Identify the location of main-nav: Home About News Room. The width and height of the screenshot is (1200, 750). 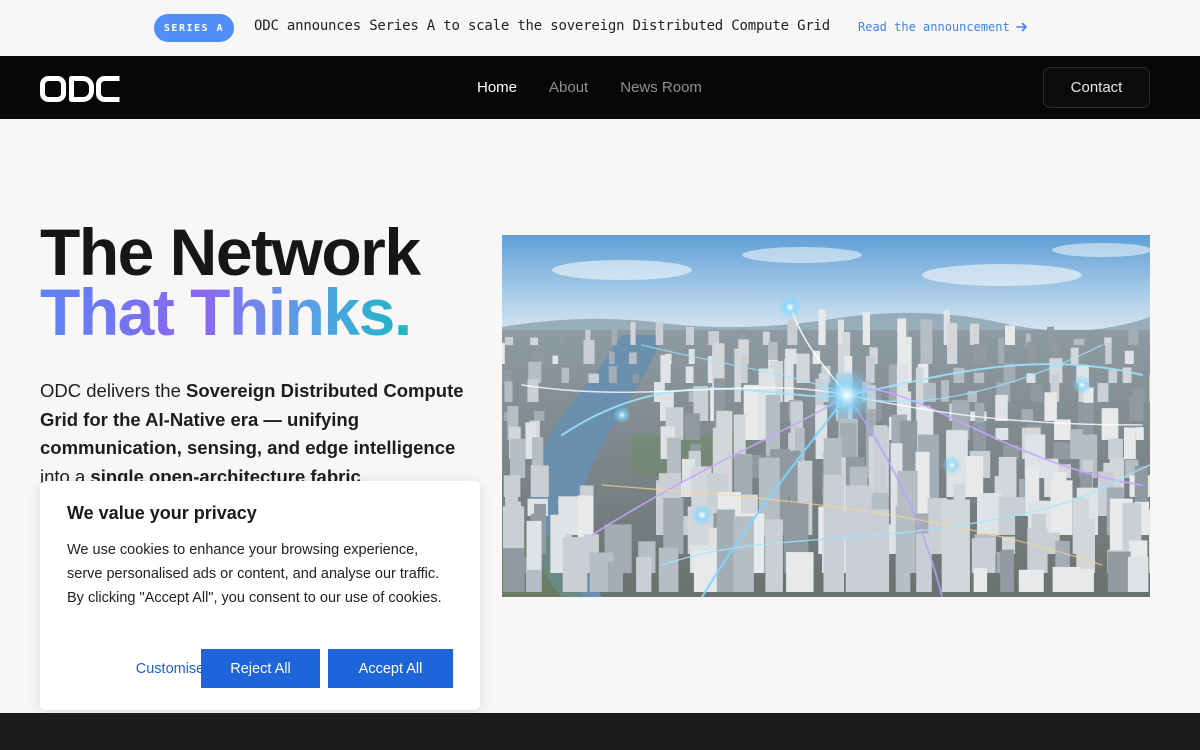
(589, 87).